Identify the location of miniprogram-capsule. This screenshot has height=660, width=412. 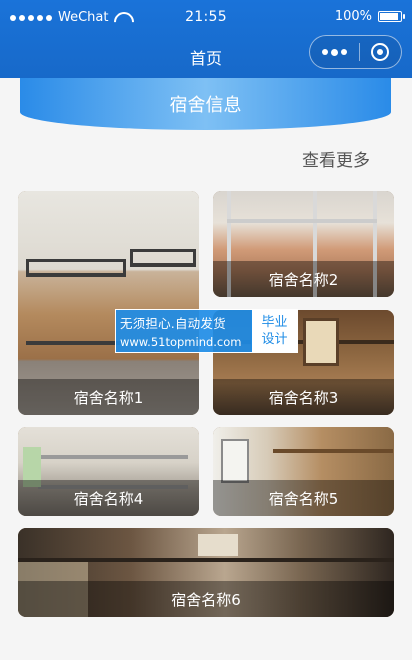
(355, 52).